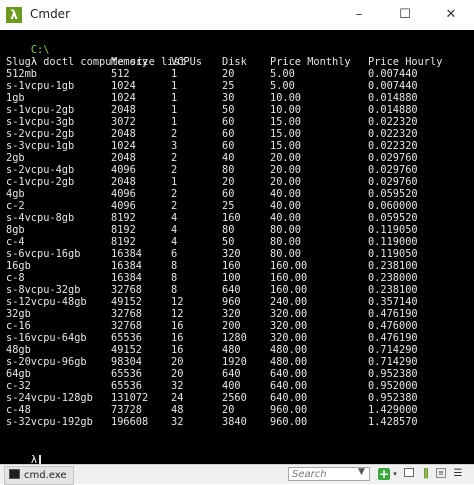 The width and height of the screenshot is (474, 485). I want to click on cell-price-monthly: 40.00, so click(285, 206).